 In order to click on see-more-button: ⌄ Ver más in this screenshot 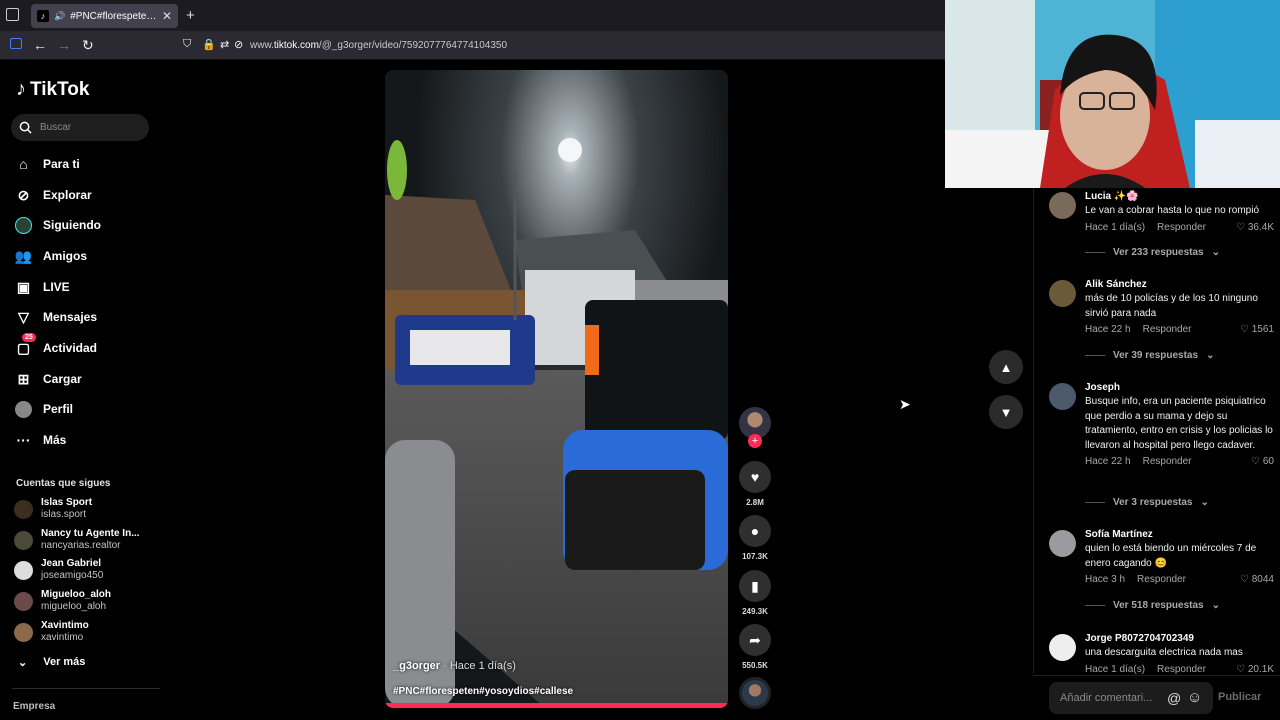, I will do `click(51, 662)`.